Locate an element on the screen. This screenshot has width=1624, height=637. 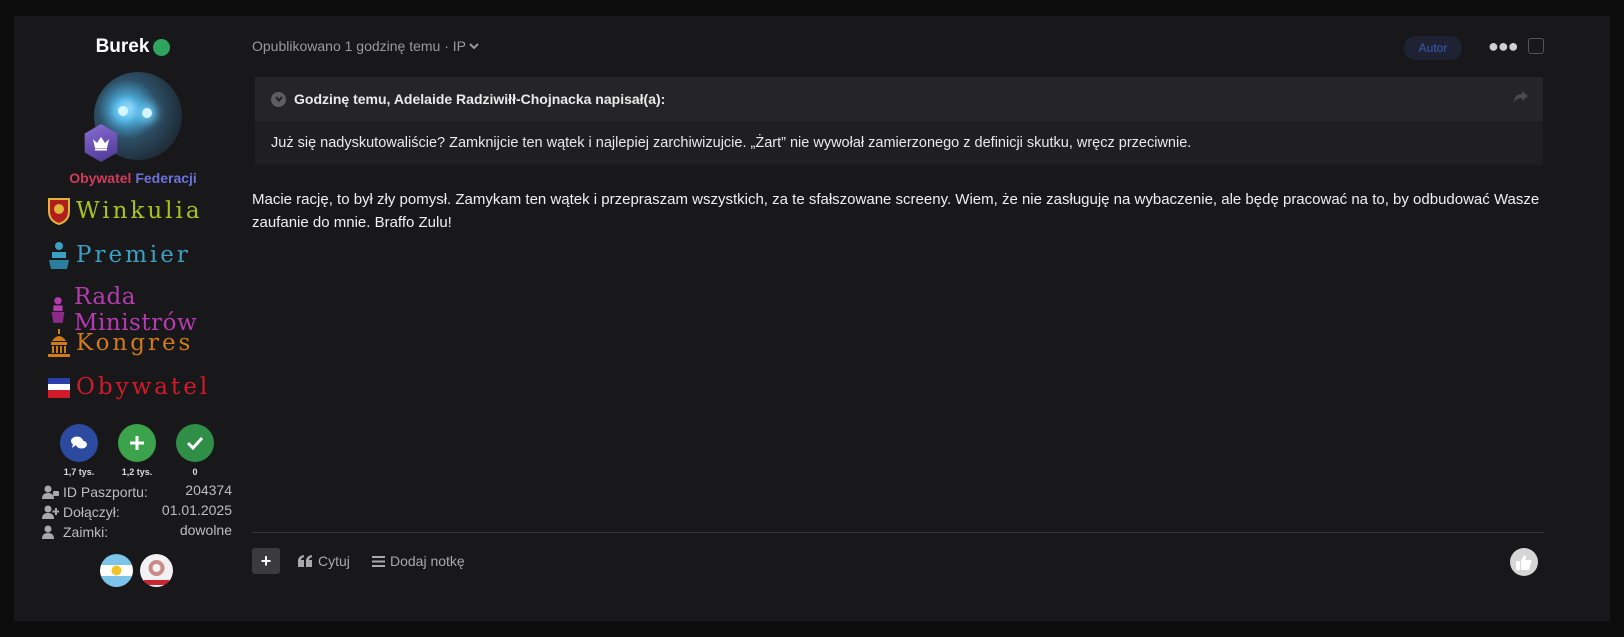
select-post-checkbox is located at coordinates (1536, 46).